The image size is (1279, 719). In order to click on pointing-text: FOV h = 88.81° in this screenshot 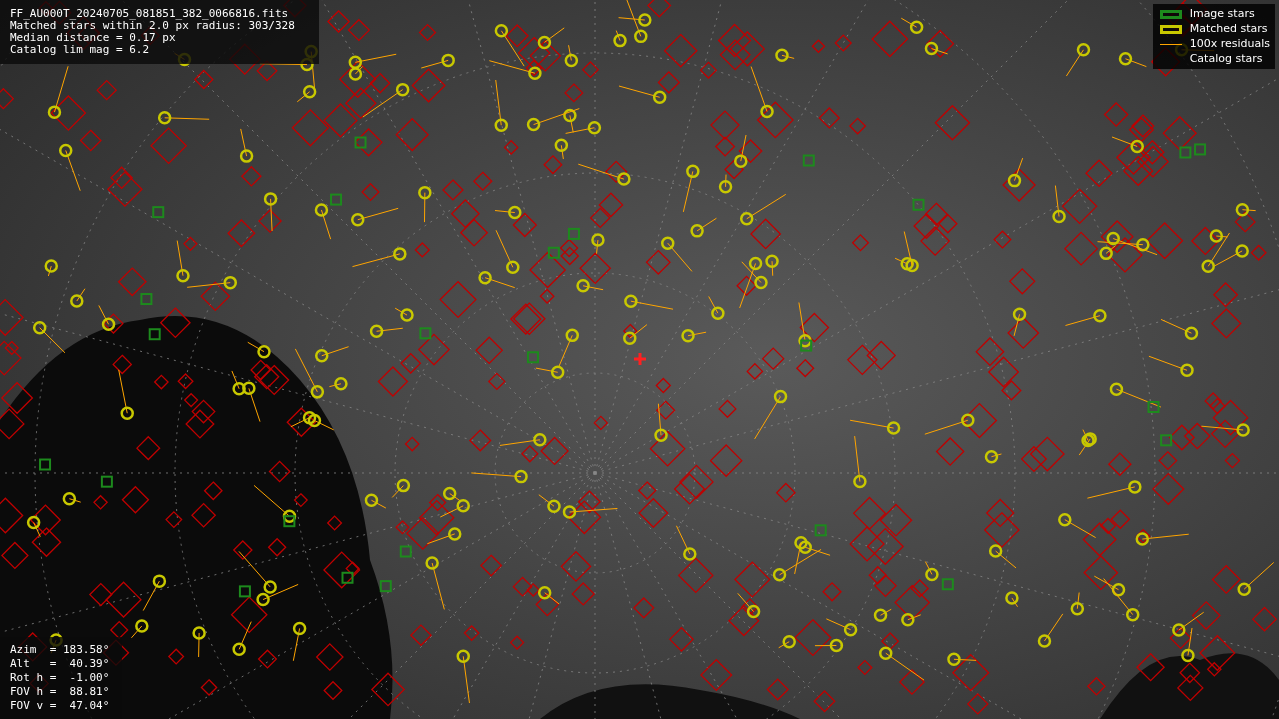, I will do `click(60, 692)`.